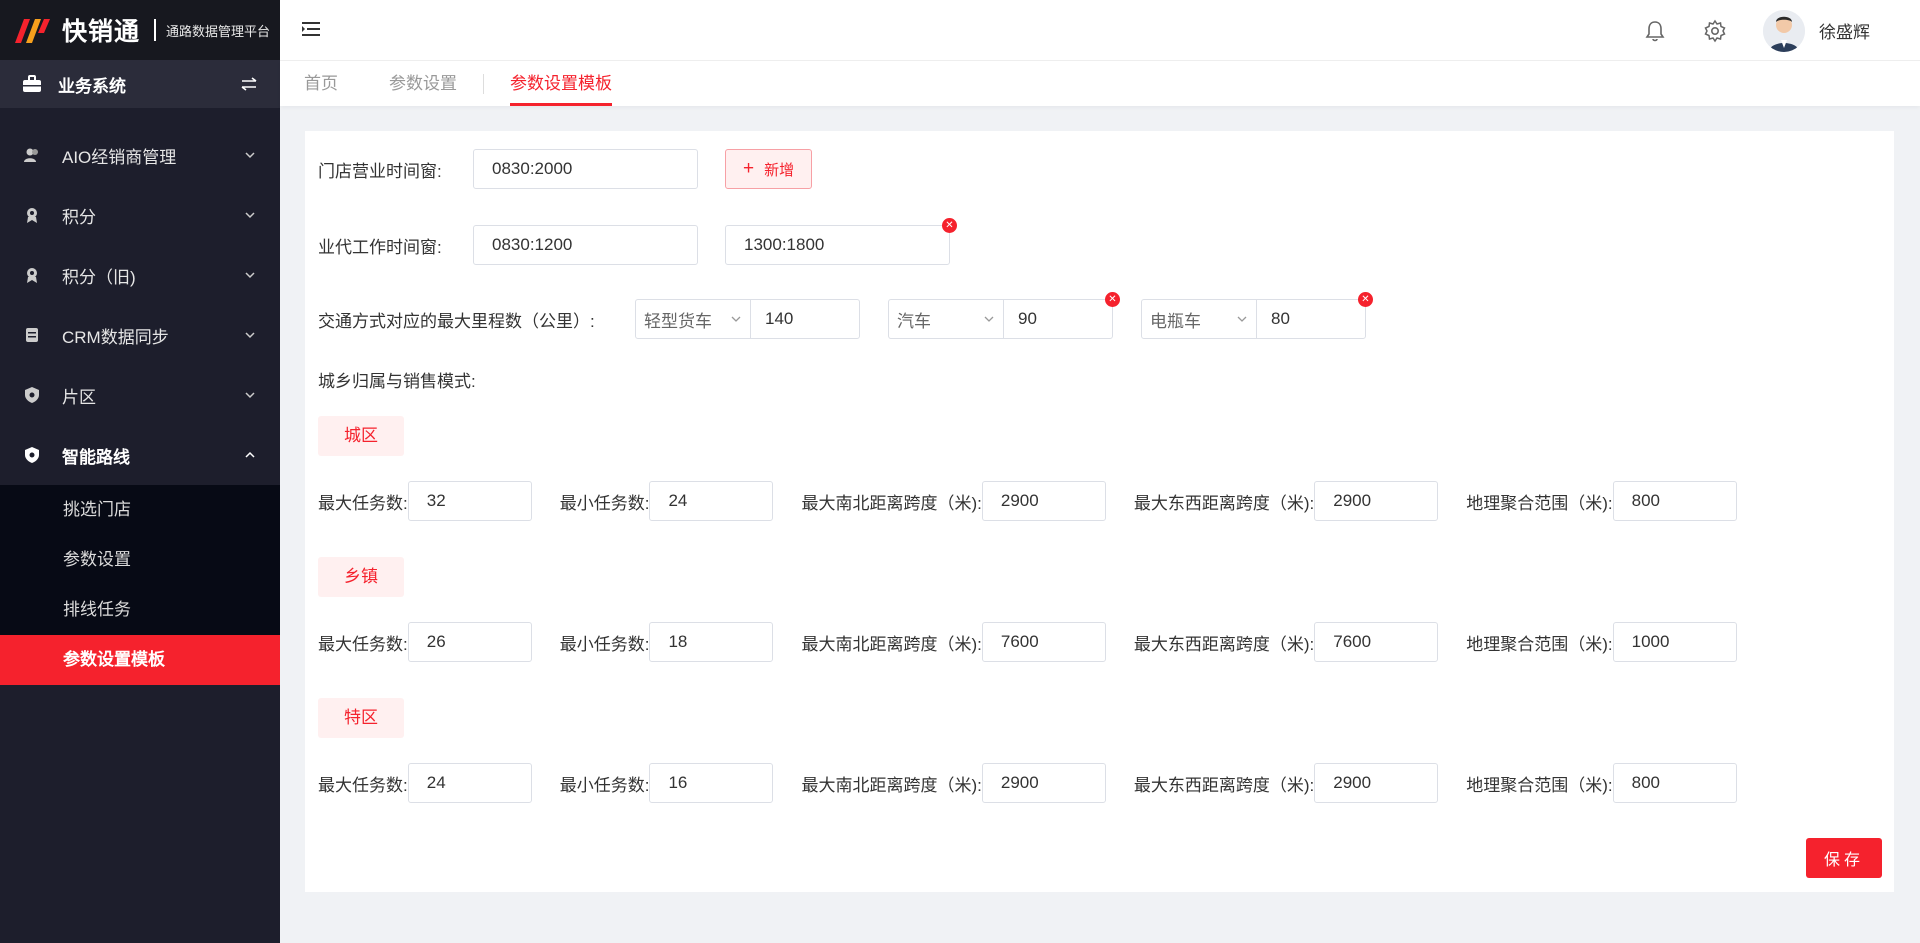  I want to click on sidebar-item-points-old: 积分（旧), so click(140, 275).